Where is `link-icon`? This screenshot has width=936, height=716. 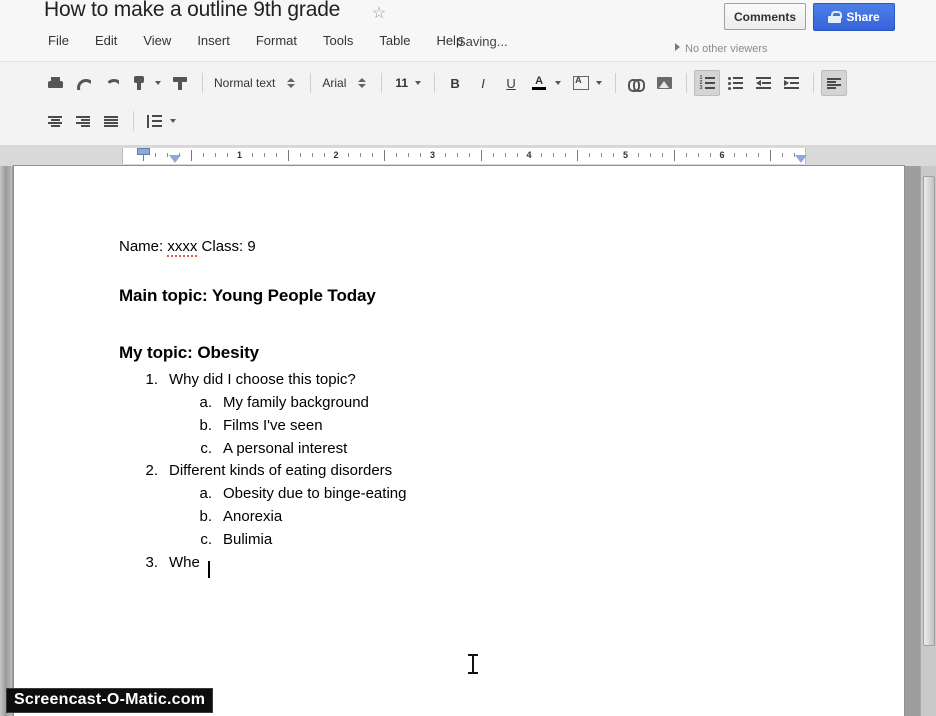
link-icon is located at coordinates (636, 85).